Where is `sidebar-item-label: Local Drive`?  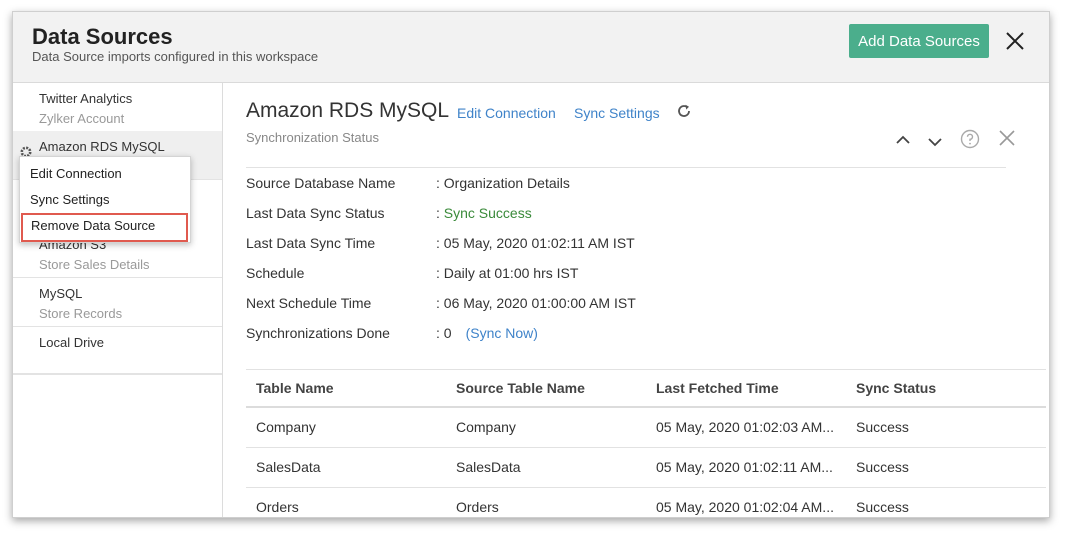
sidebar-item-label: Local Drive is located at coordinates (72, 342).